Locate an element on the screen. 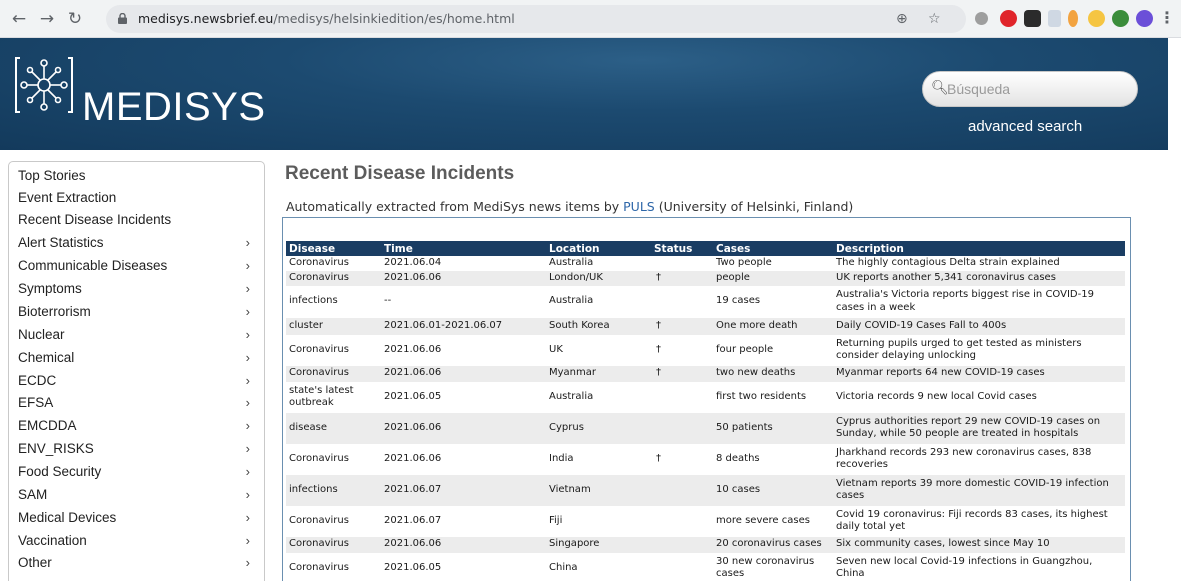 Image resolution: width=1181 pixels, height=581 pixels. url-path: /medisys/helsinkiedition/es/home.html is located at coordinates (394, 18).